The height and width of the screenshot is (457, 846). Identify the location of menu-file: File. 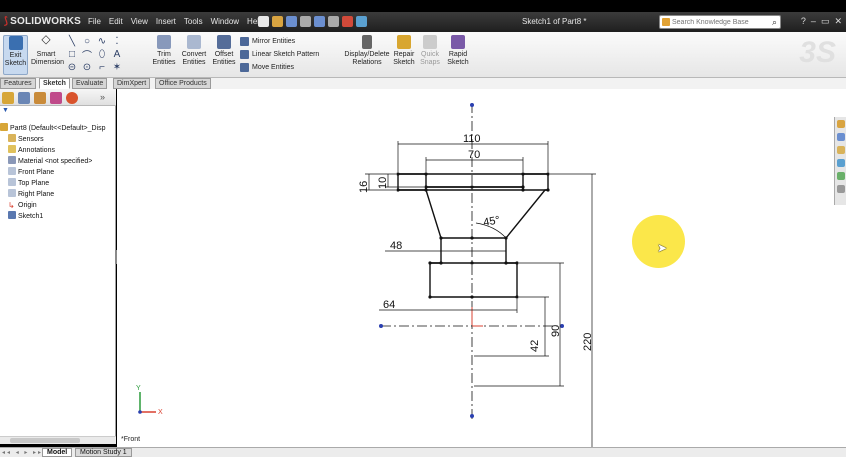
(94, 21).